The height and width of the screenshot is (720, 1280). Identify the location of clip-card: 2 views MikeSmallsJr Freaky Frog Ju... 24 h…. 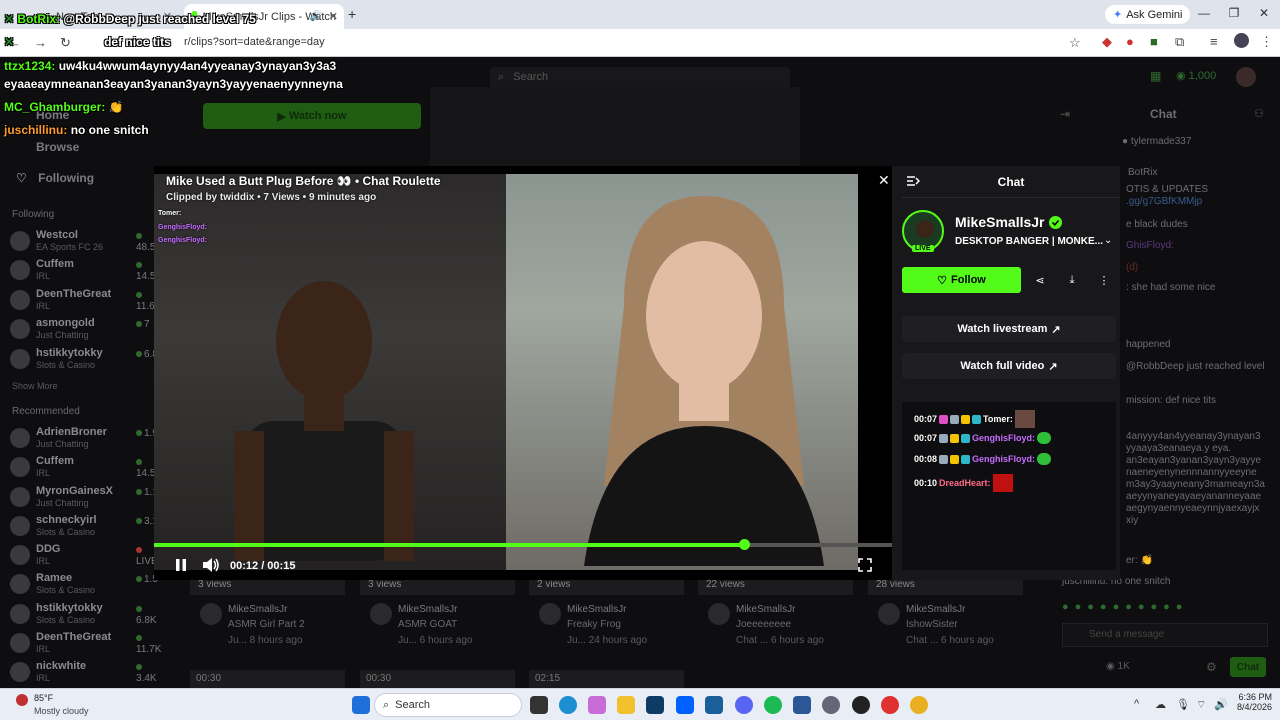
(609, 629).